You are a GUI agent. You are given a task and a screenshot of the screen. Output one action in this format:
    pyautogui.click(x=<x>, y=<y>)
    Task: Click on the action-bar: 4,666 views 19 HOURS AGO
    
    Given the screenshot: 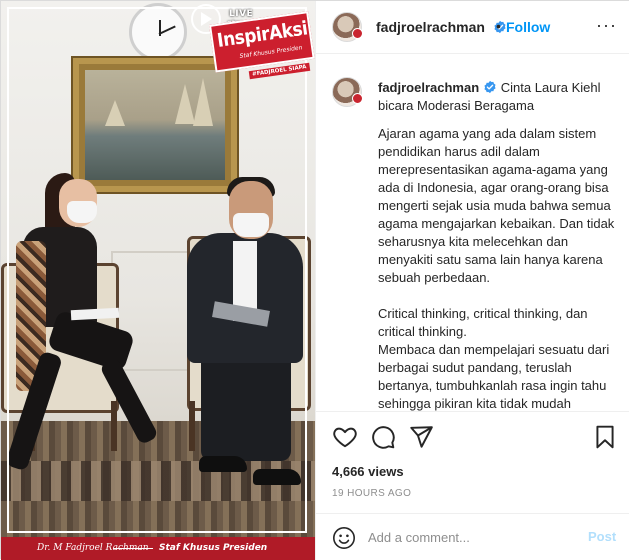 What is the action you would take?
    pyautogui.click(x=472, y=466)
    